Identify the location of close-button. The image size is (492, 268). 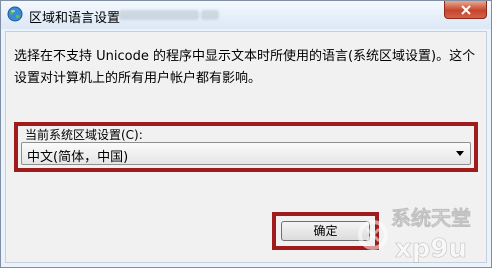
(465, 10).